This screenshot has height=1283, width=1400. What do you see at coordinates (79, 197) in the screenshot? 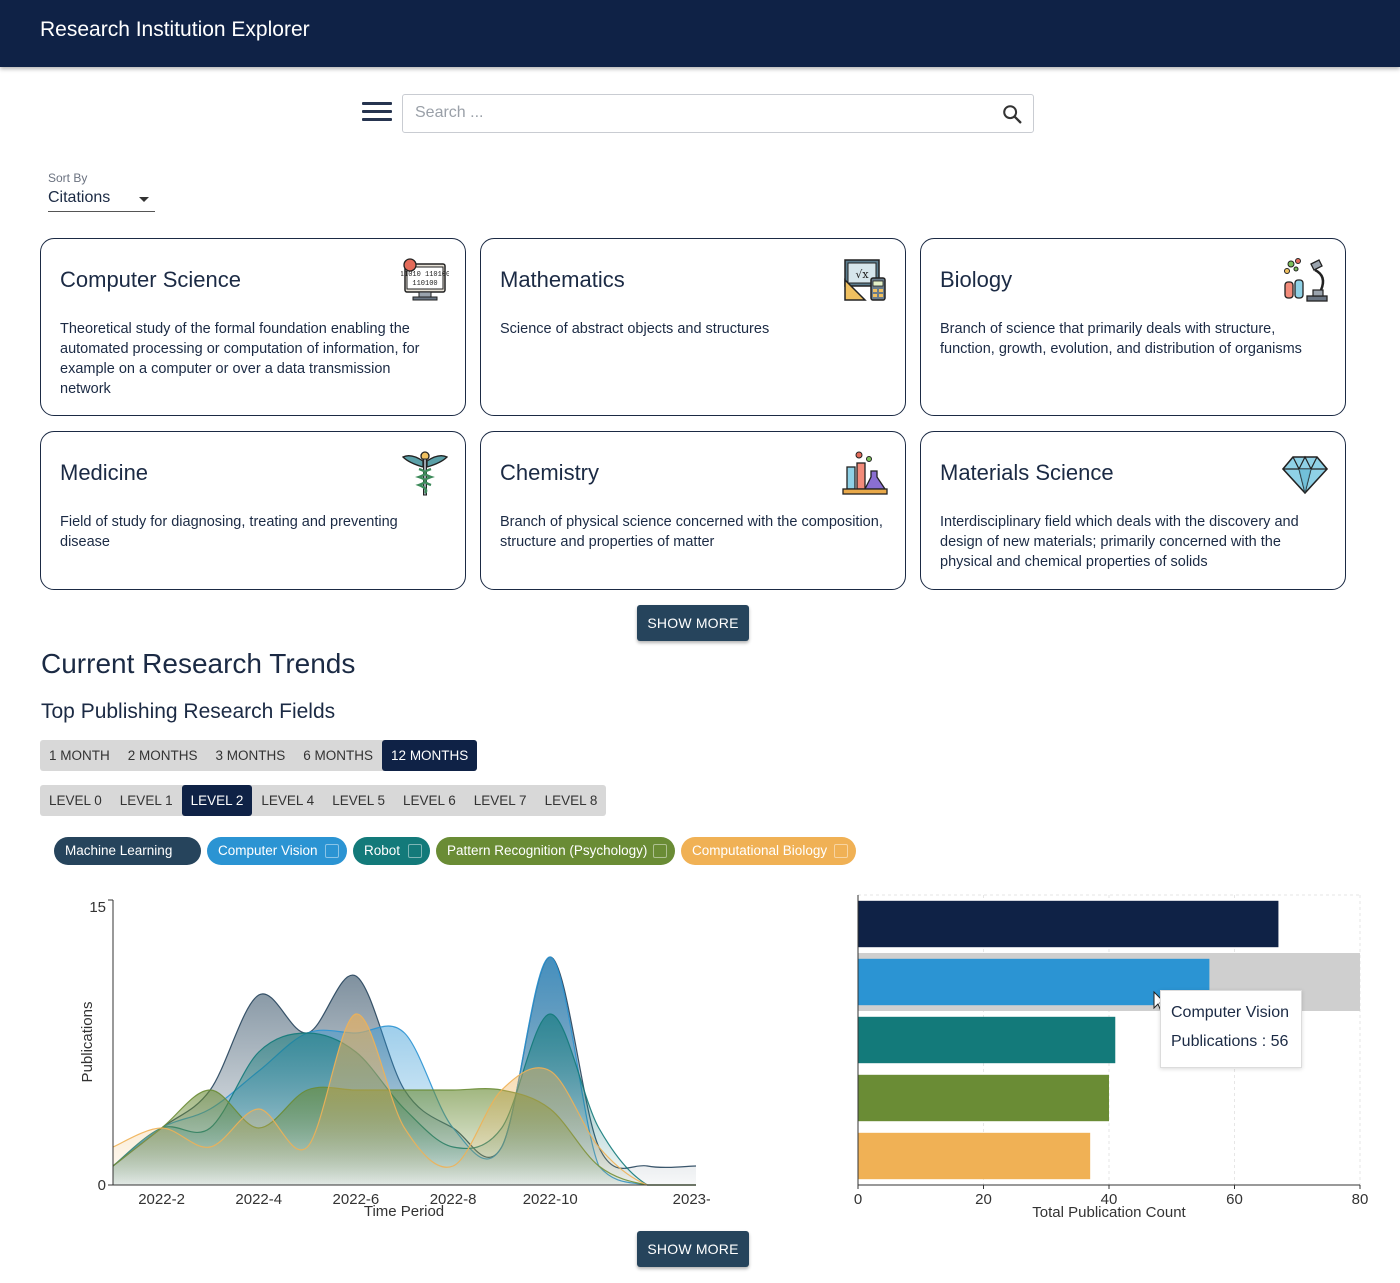
I see `sort-by-value: Citations` at bounding box center [79, 197].